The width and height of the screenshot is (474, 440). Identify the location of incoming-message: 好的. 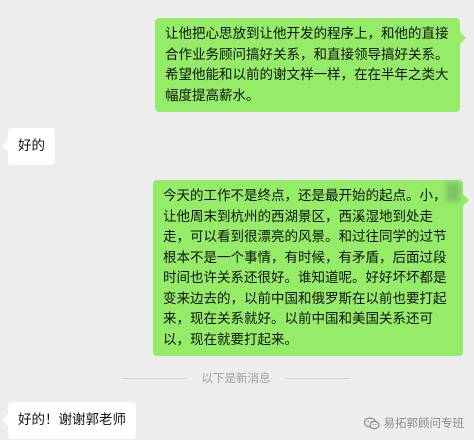
(28, 146).